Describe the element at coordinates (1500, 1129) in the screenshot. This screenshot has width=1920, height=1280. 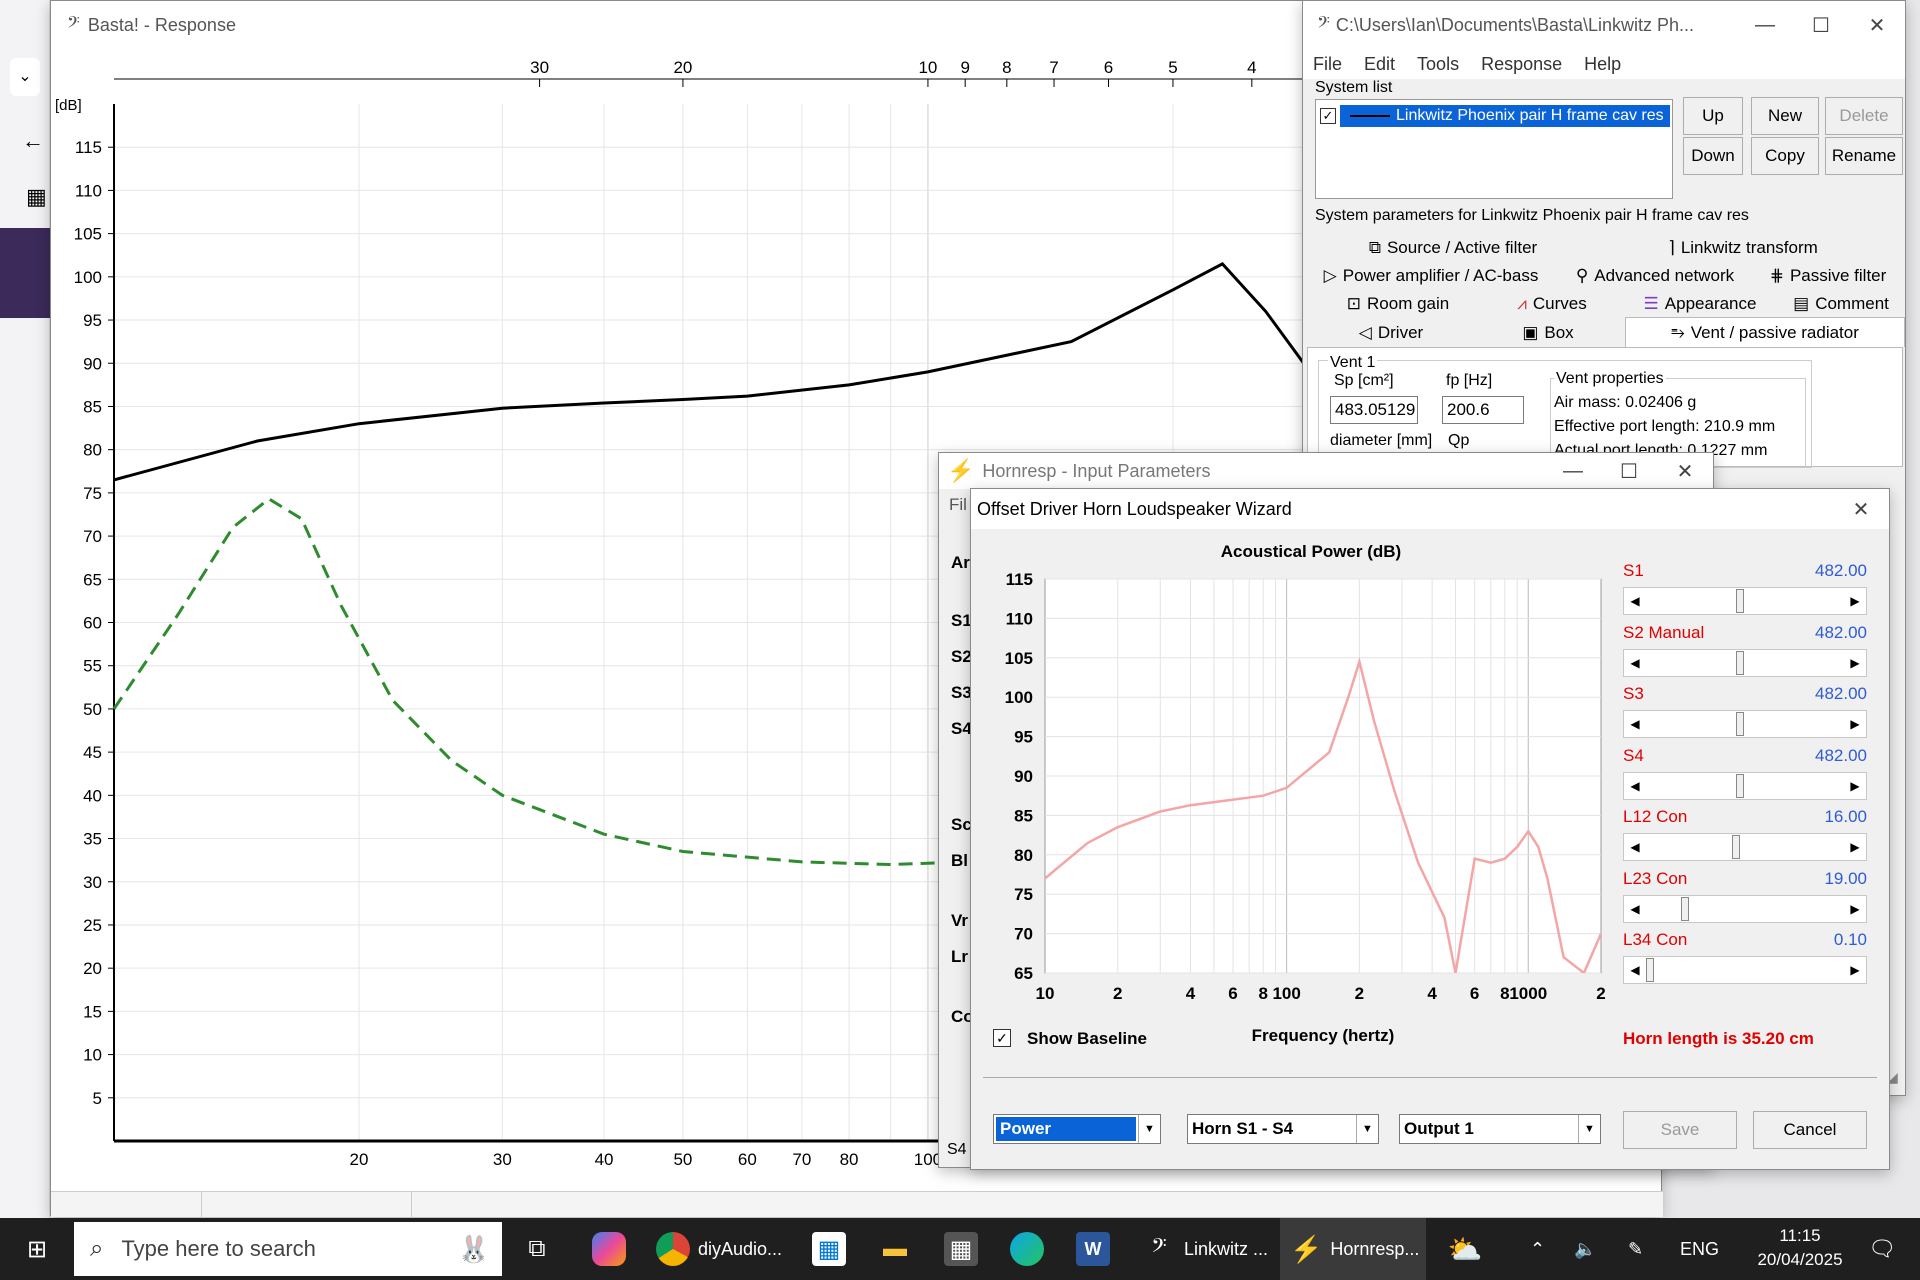
I see `output-select: Output 1 ▼` at that location.